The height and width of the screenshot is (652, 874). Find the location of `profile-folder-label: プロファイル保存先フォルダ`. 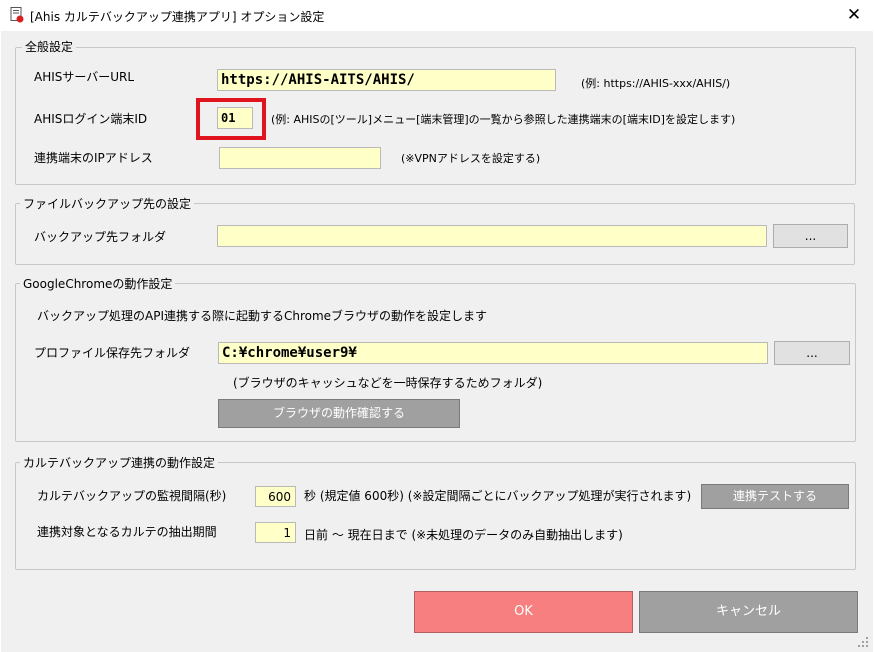

profile-folder-label: プロファイル保存先フォルダ is located at coordinates (112, 353).